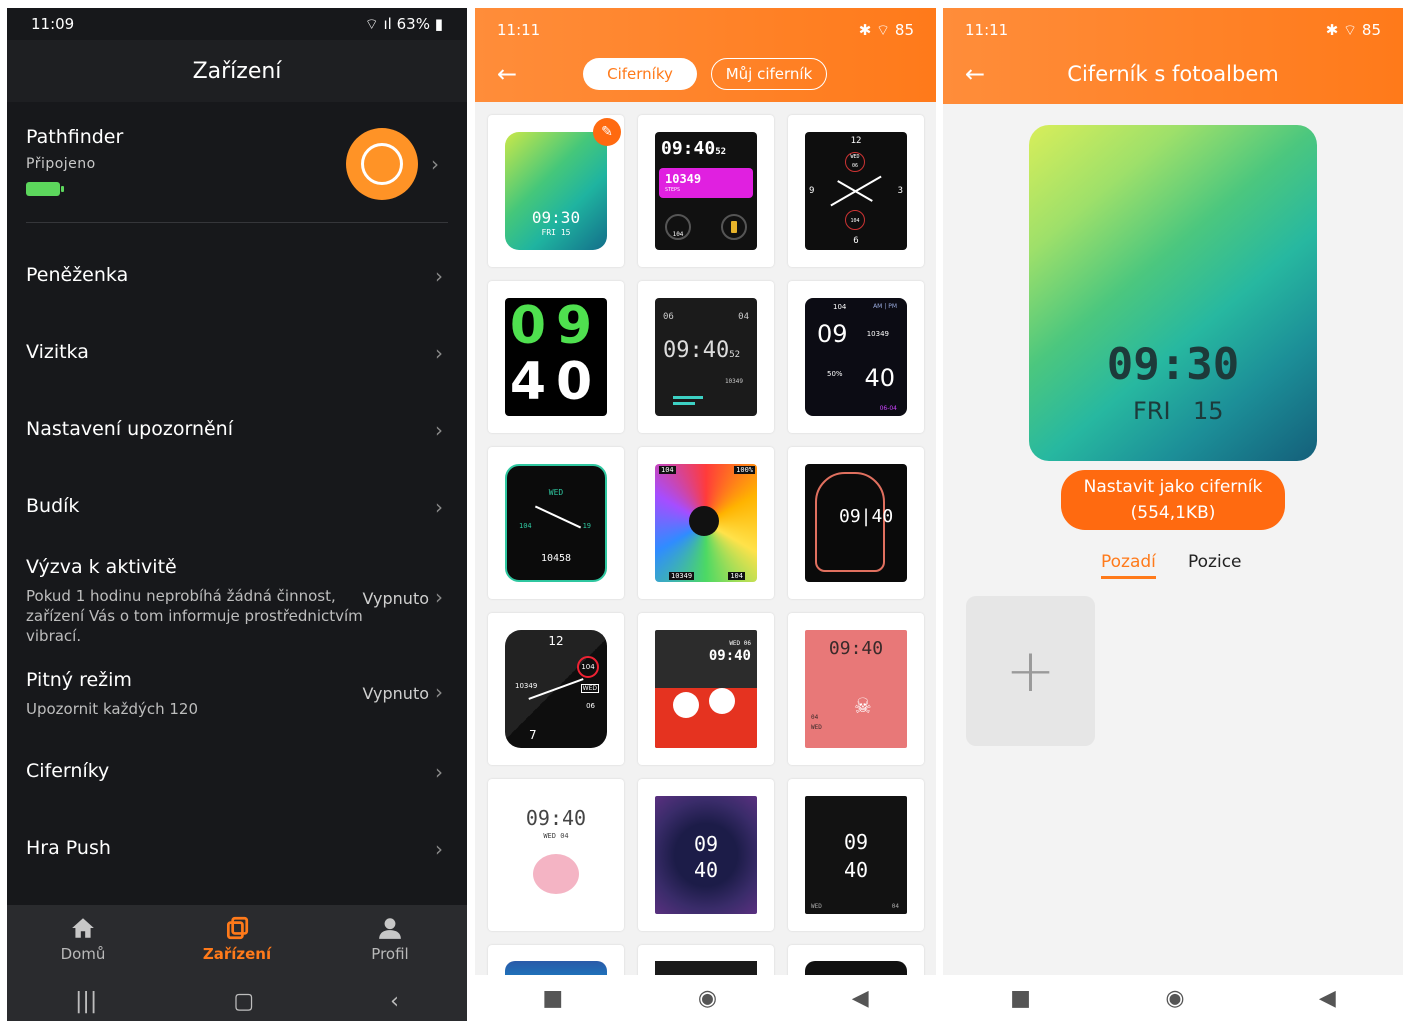 This screenshot has height=1021, width=1403. I want to click on tab-device: Zařízení, so click(237, 939).